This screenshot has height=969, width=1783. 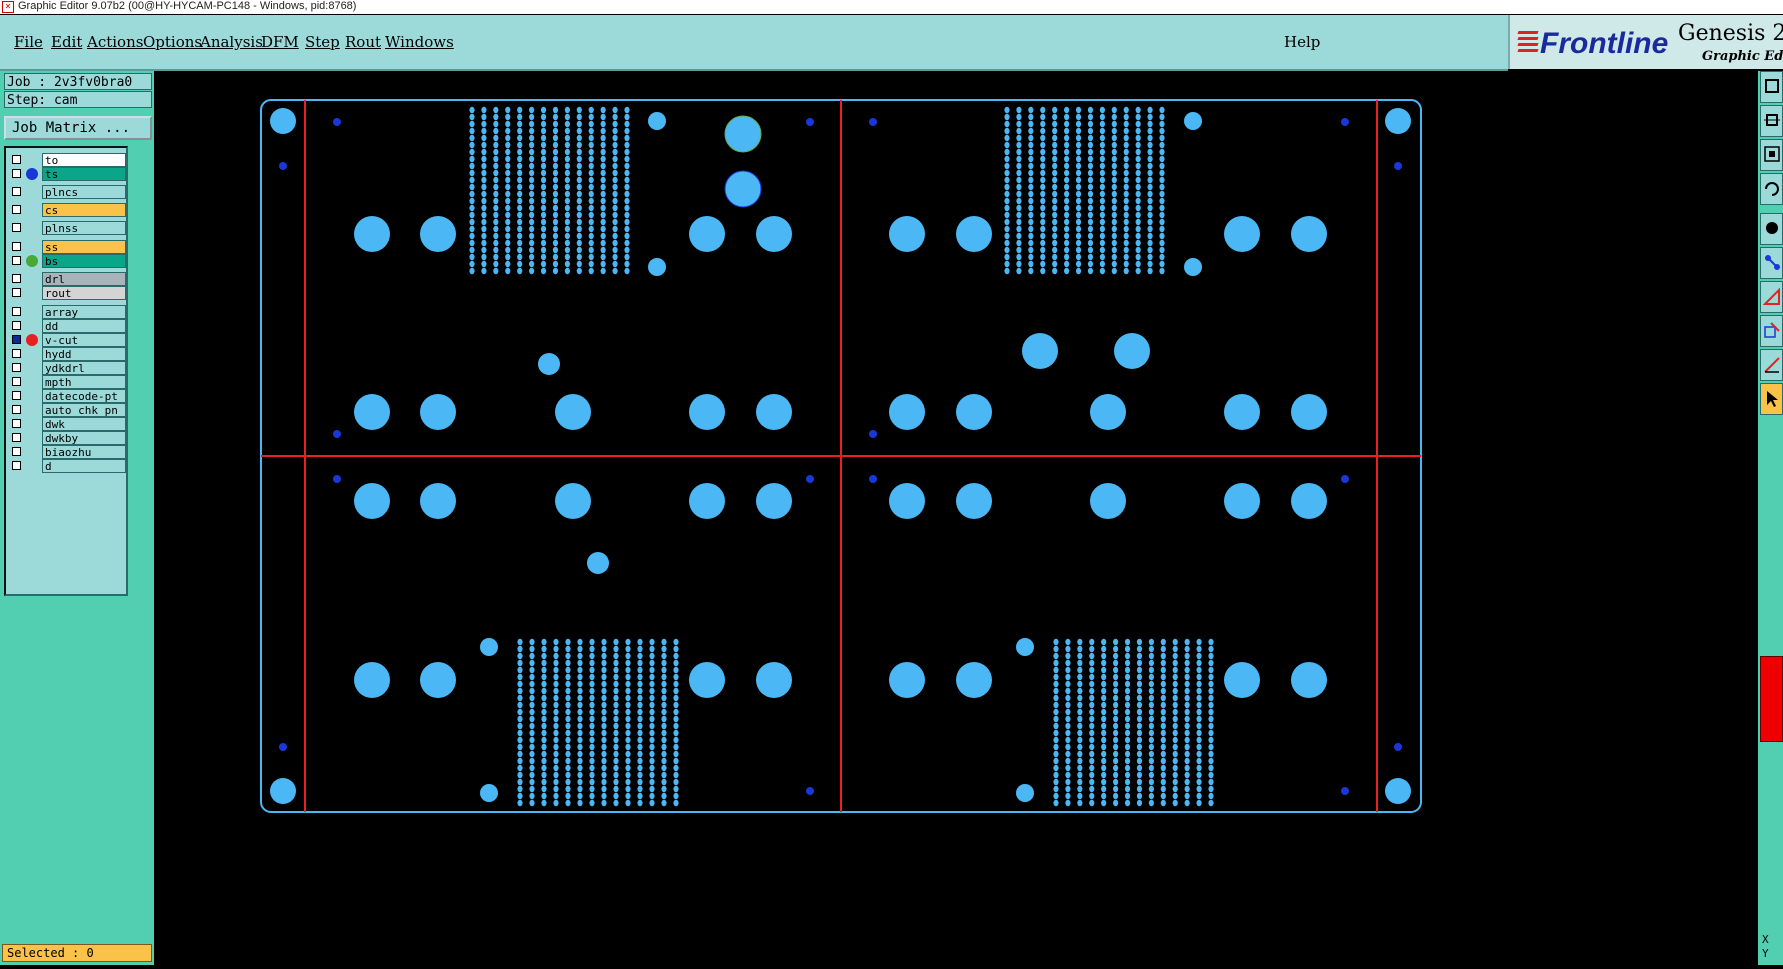 I want to click on snap-tool, so click(x=1771, y=229).